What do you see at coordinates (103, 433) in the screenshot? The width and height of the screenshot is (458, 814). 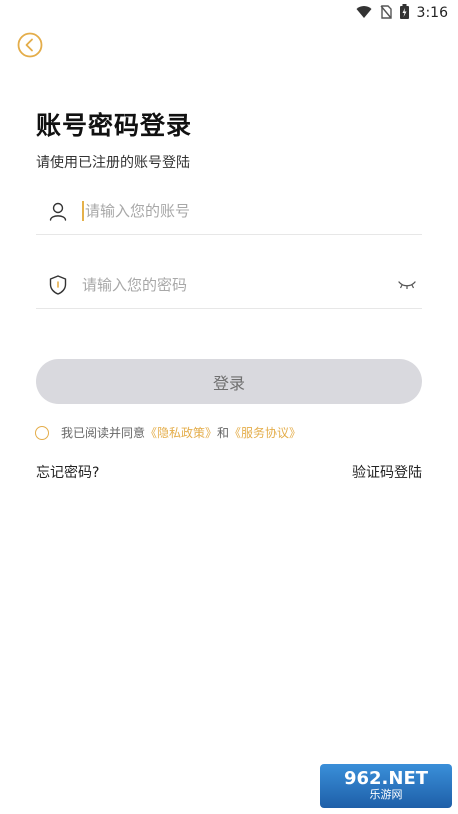 I see `agreement-prefix: 我已阅读并同意` at bounding box center [103, 433].